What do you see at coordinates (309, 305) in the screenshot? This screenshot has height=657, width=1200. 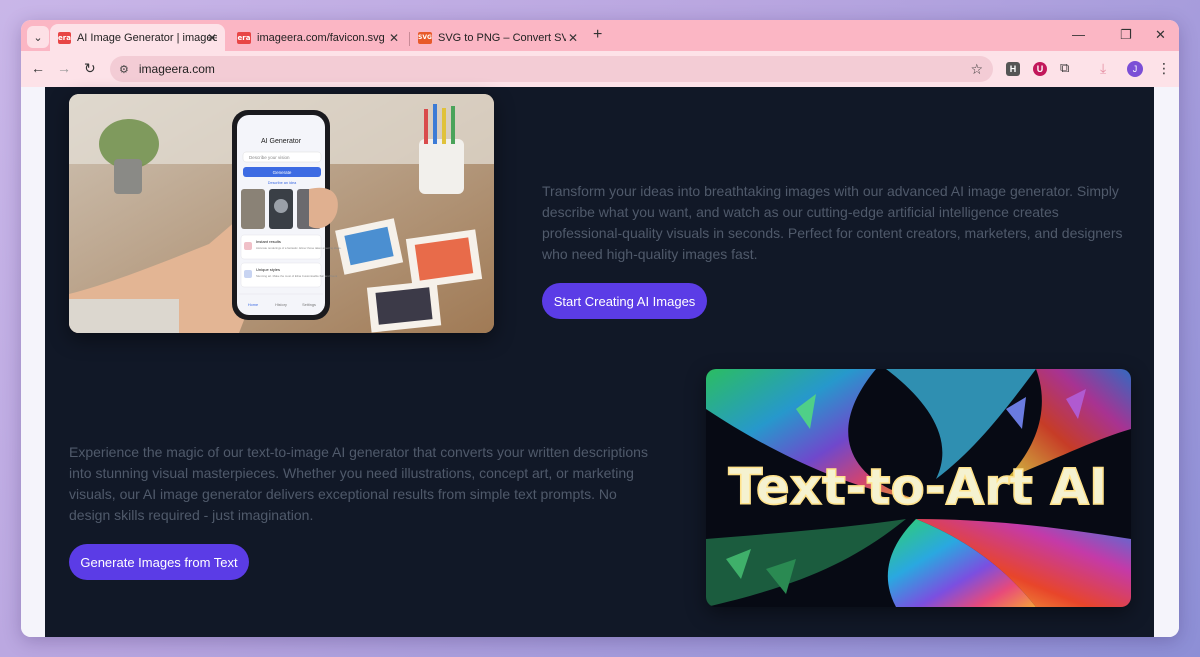 I see `phone-nav-settings: Settings` at bounding box center [309, 305].